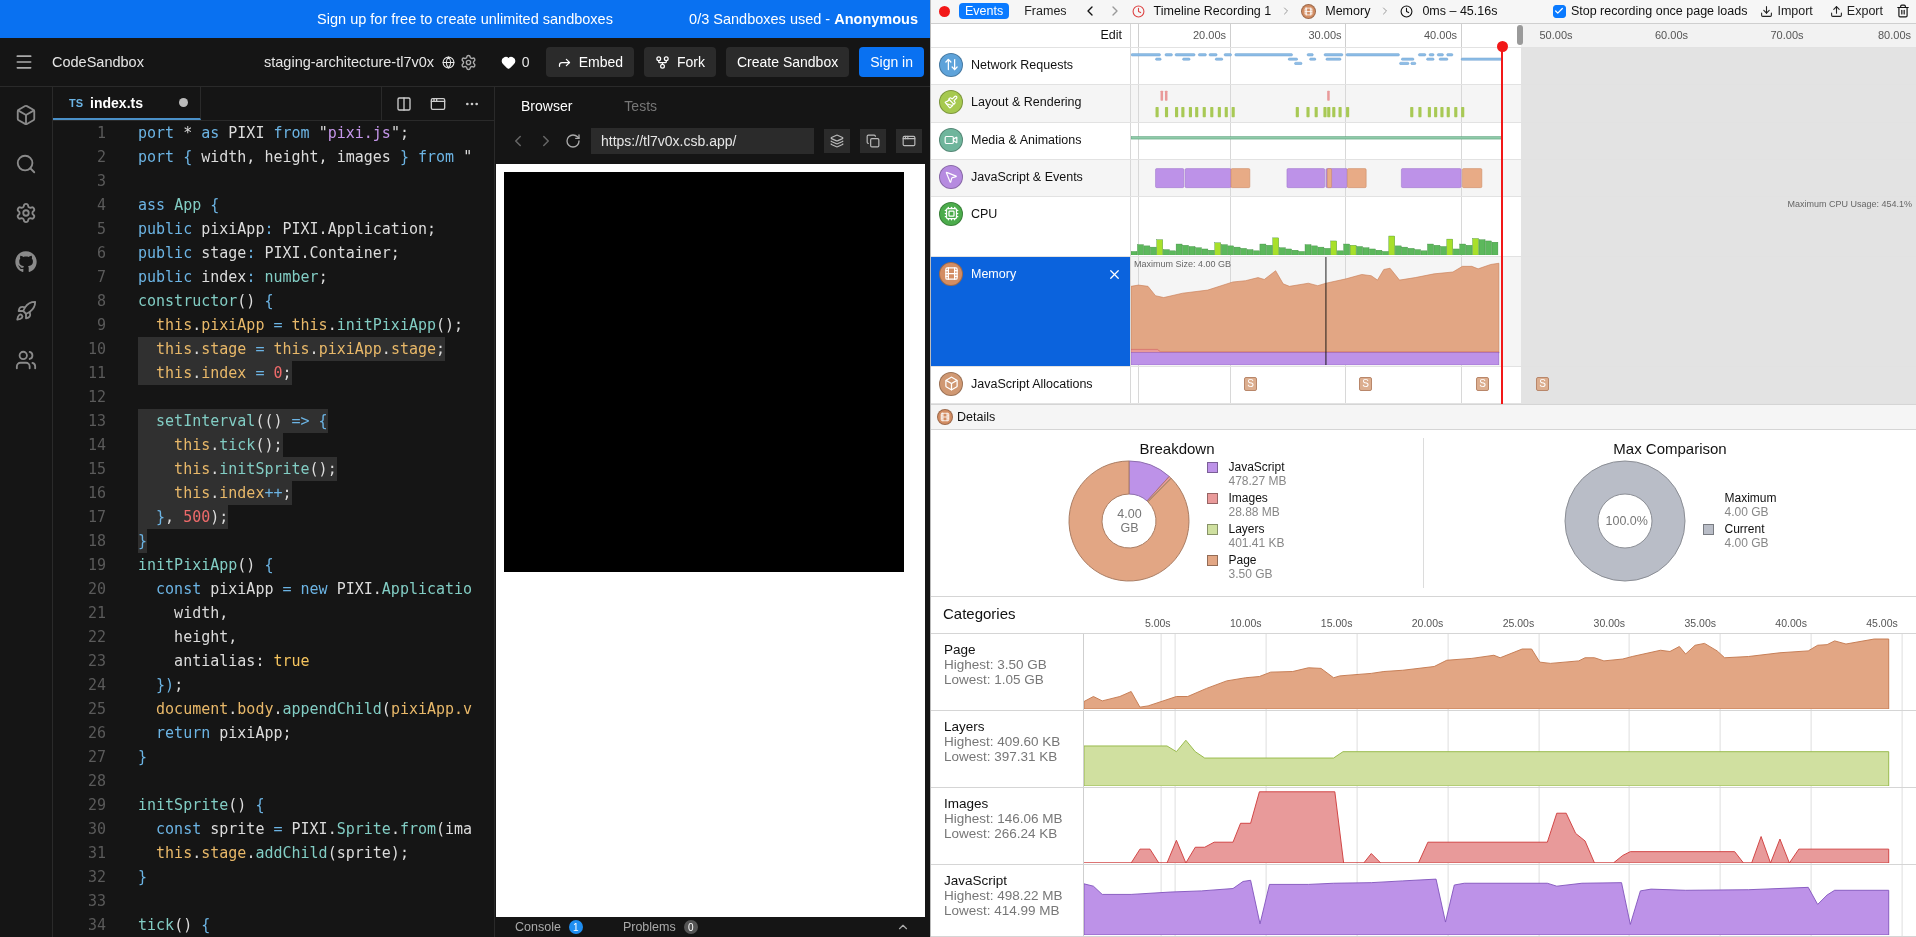  Describe the element at coordinates (1559, 11) in the screenshot. I see `checkbox` at that location.